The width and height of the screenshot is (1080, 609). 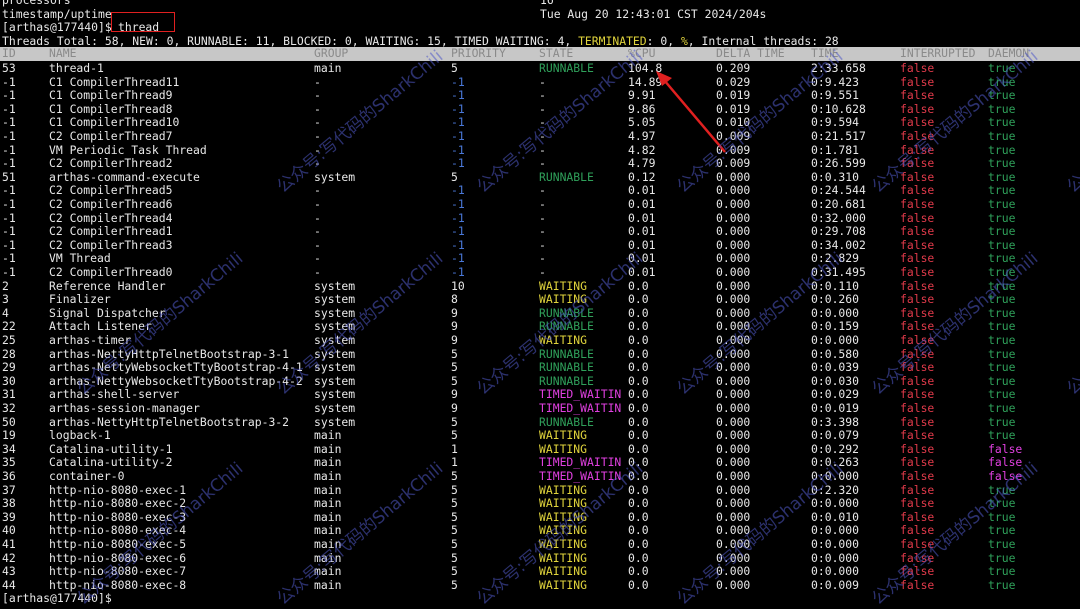 I want to click on cell-id: 29, so click(x=9, y=367).